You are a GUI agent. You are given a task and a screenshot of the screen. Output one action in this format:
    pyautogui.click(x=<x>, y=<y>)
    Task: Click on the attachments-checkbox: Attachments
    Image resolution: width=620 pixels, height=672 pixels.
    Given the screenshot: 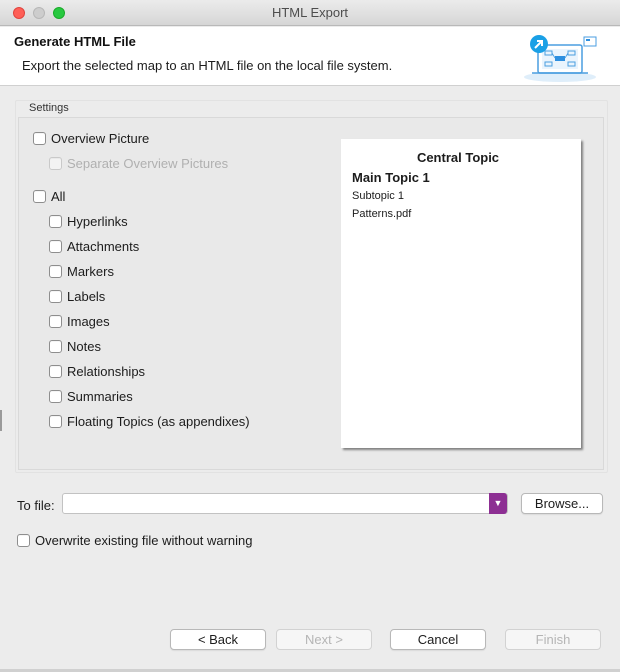 What is the action you would take?
    pyautogui.click(x=94, y=246)
    